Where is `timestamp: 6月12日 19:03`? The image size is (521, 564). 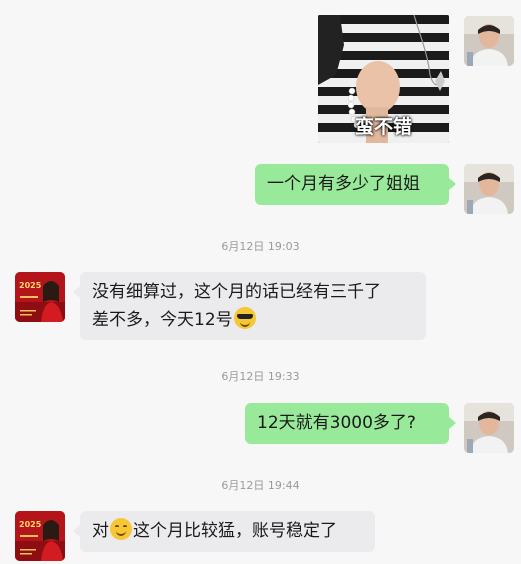 timestamp: 6月12日 19:03 is located at coordinates (260, 246).